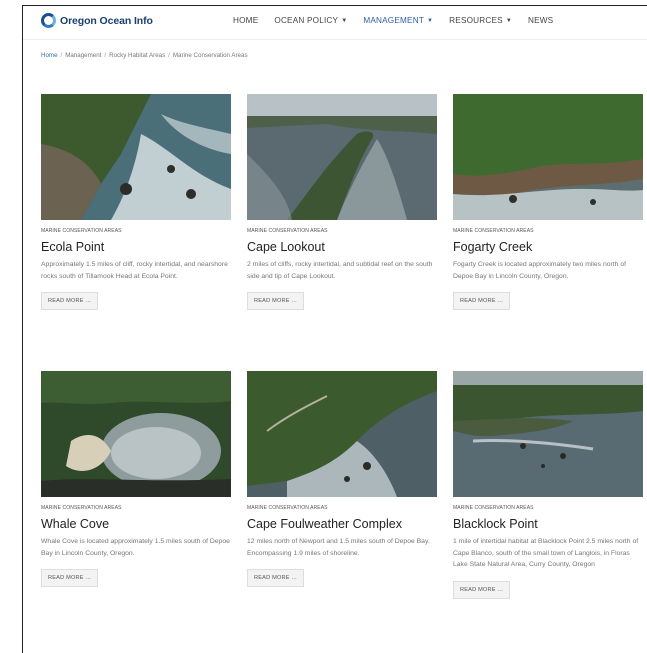 The height and width of the screenshot is (653, 647). I want to click on breadcrumb-rocky-habitat: Rocky Habitat Areas, so click(137, 55).